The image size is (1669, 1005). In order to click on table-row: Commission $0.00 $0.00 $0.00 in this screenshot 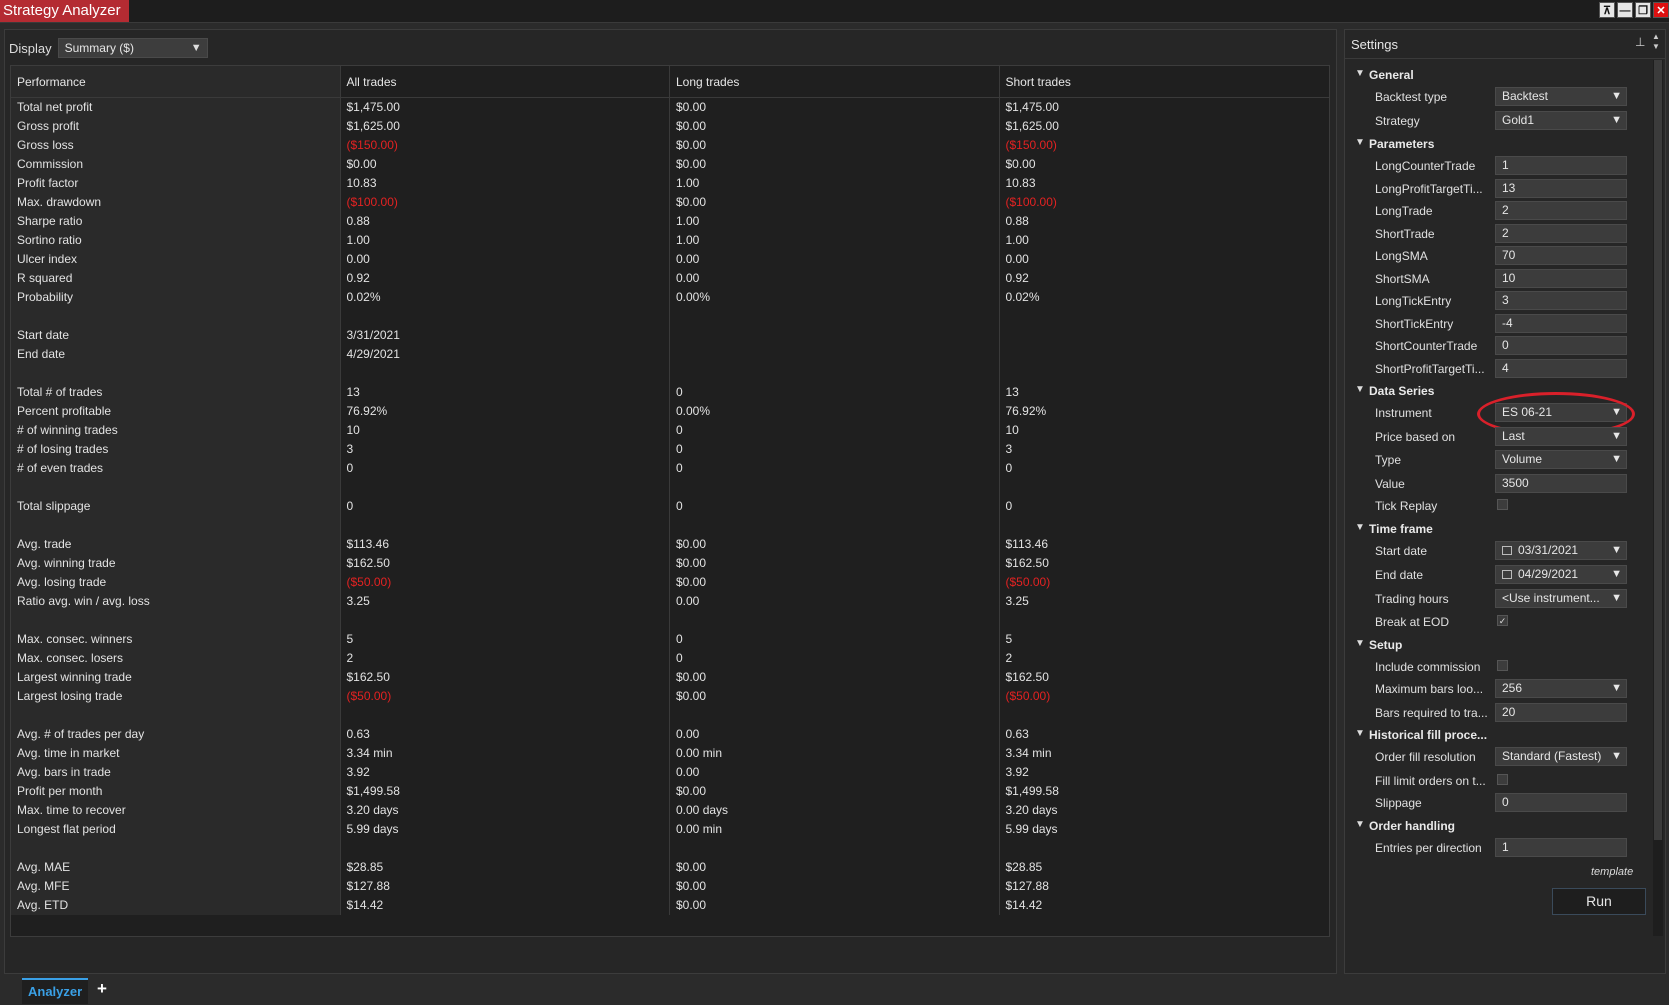, I will do `click(670, 164)`.